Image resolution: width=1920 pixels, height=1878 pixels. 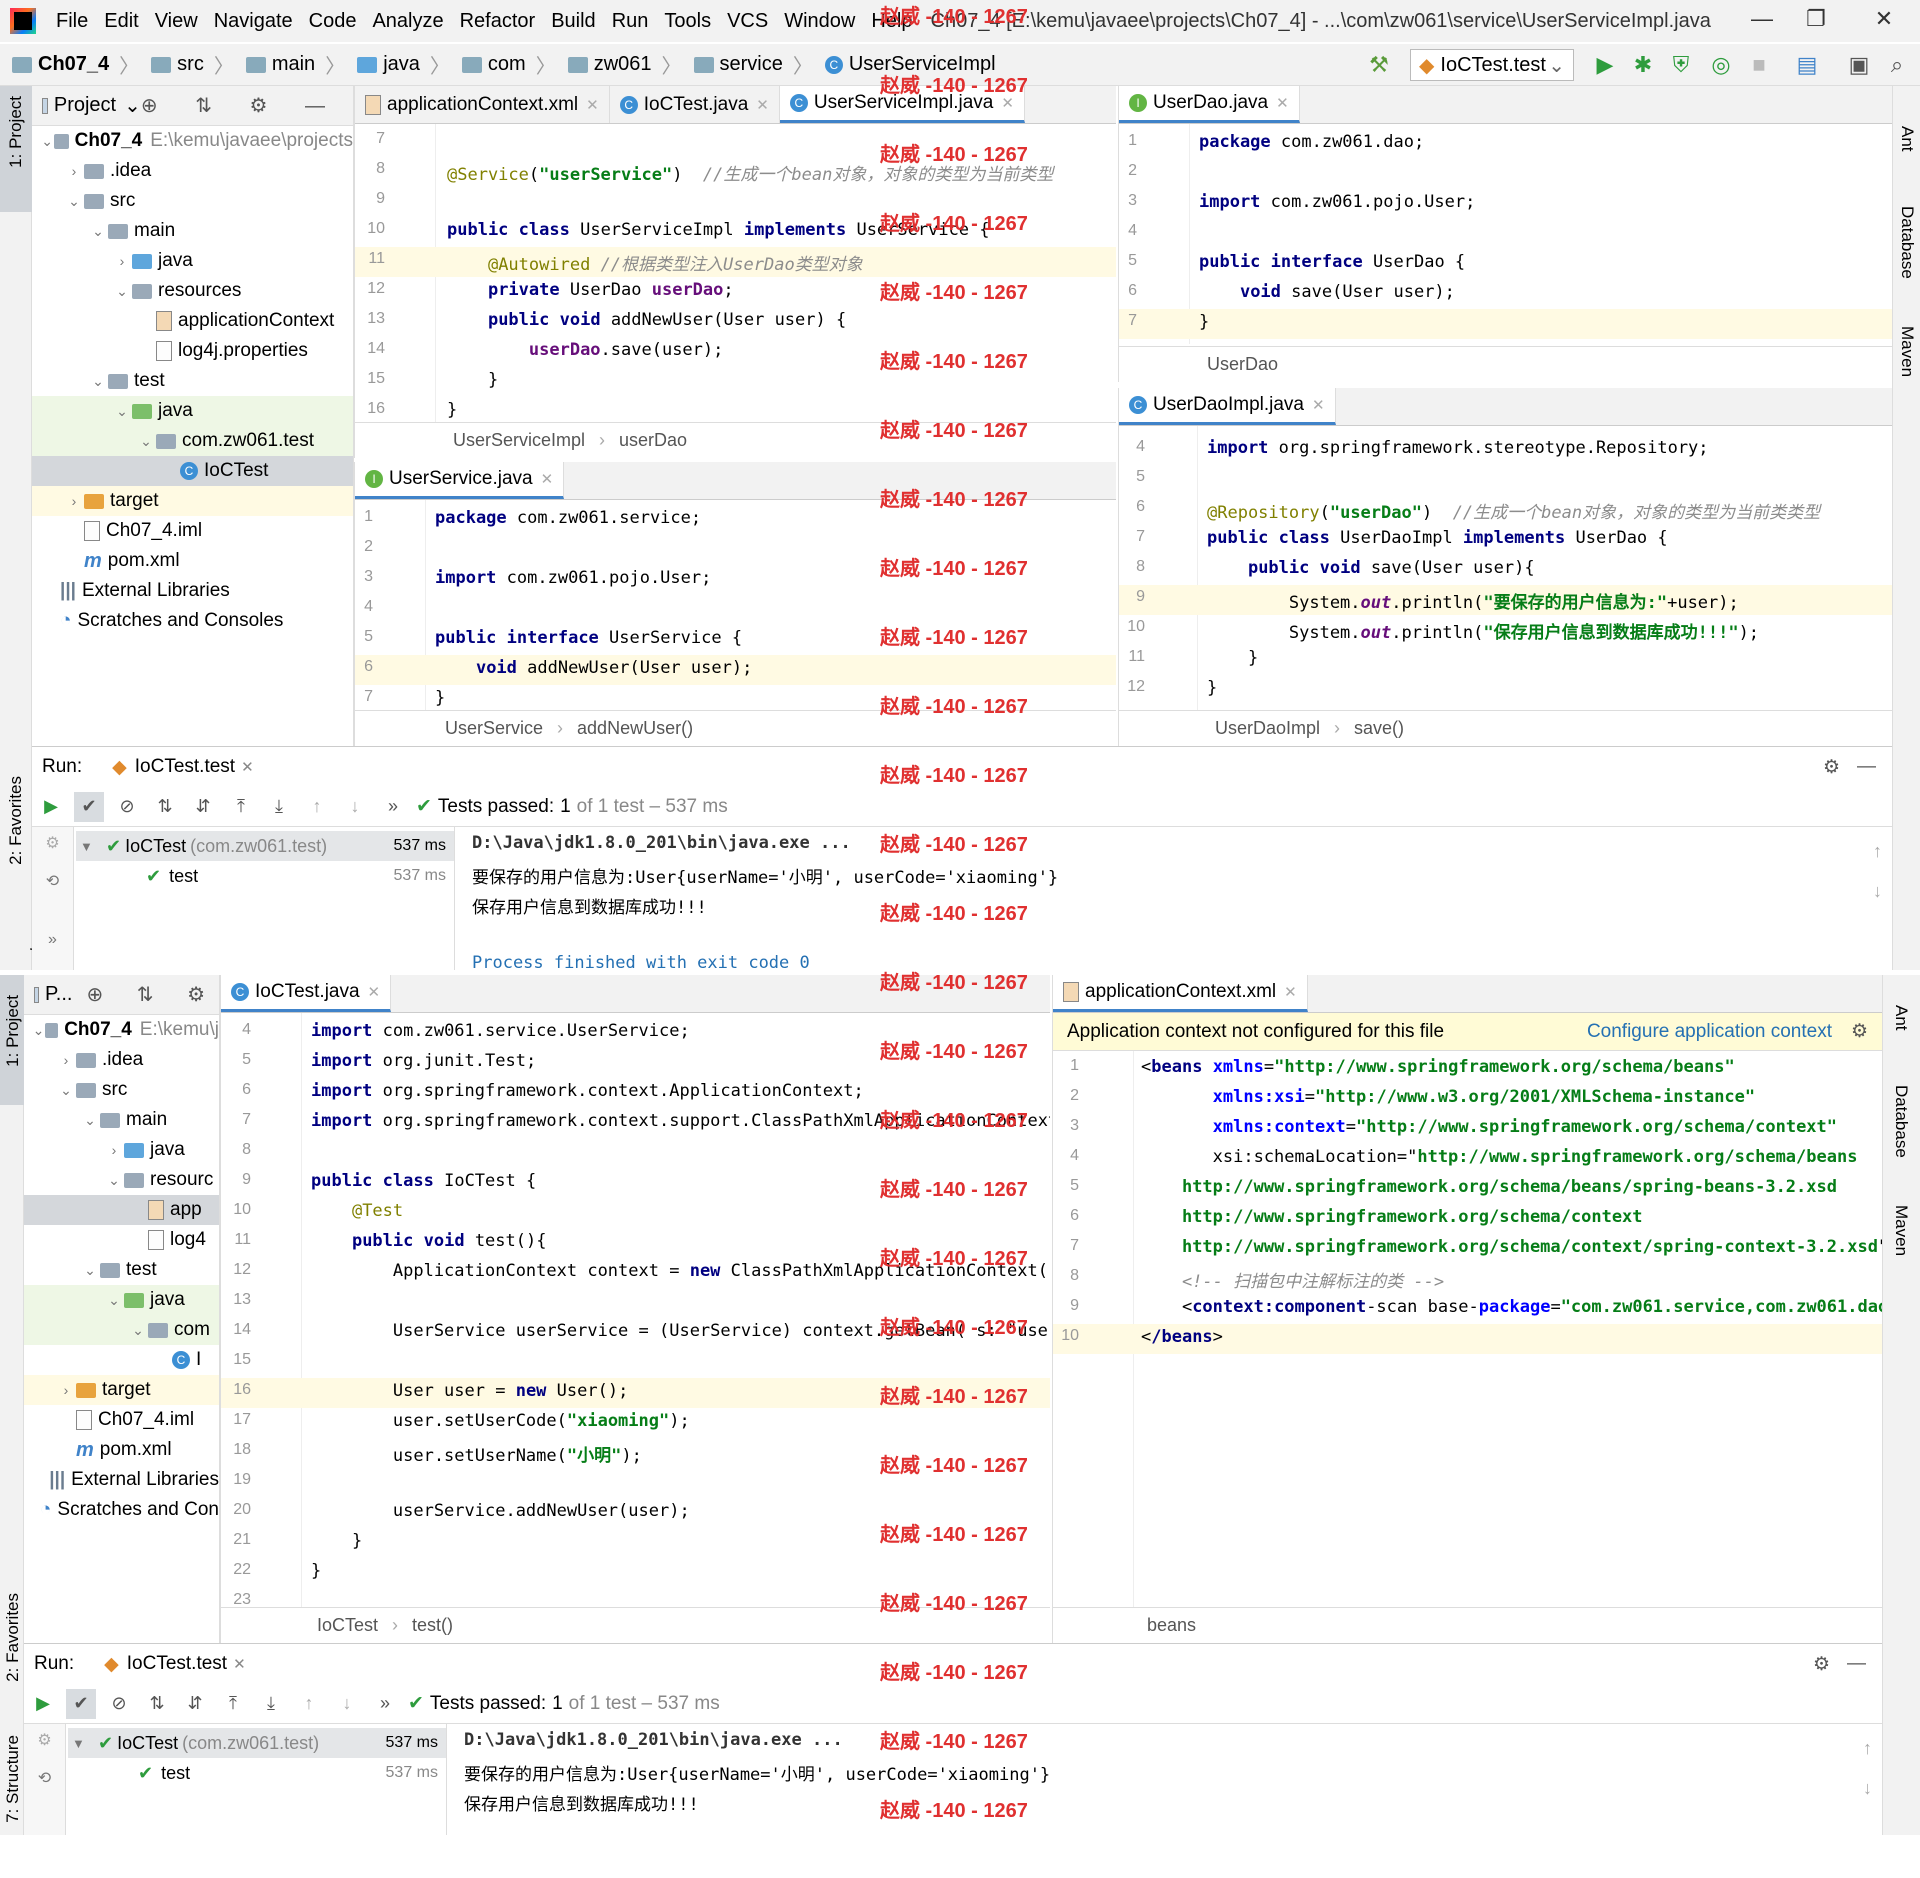 I want to click on restore-icon: ❐, so click(x=1816, y=19).